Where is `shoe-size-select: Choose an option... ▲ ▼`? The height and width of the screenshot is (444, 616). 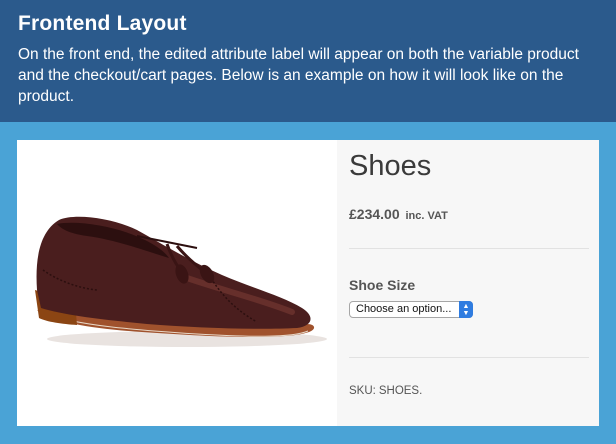
shoe-size-select: Choose an option... ▲ ▼ is located at coordinates (411, 309).